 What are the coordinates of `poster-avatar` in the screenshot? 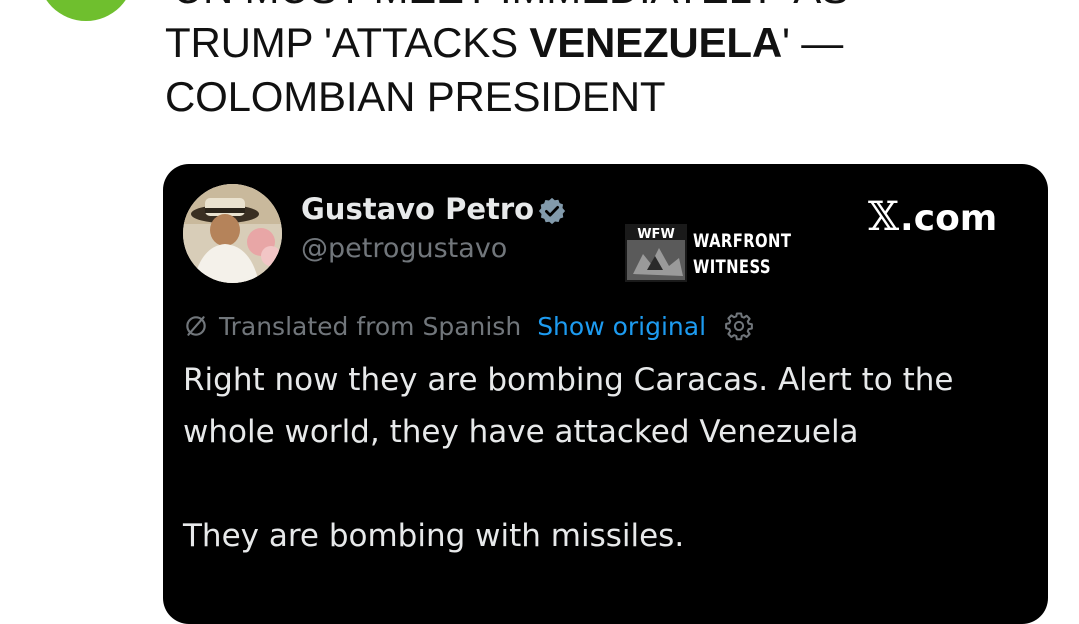 It's located at (86, 10).